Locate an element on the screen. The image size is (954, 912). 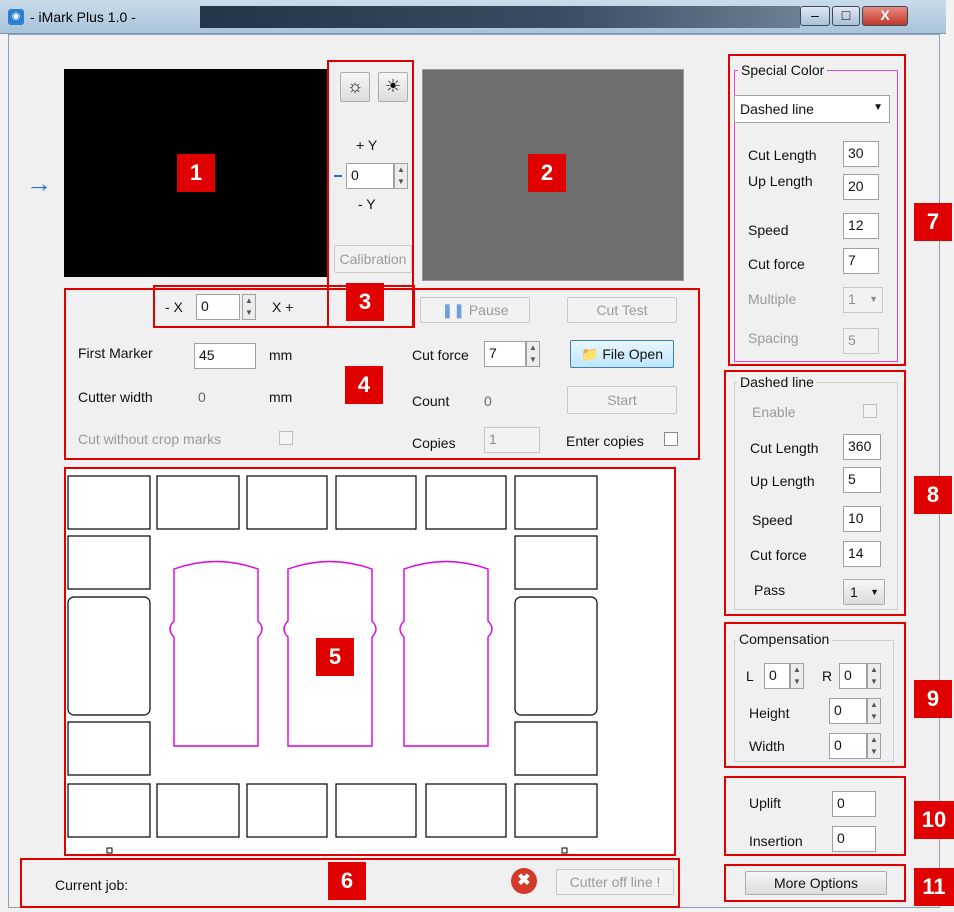
insertion-input: 0 is located at coordinates (854, 839).